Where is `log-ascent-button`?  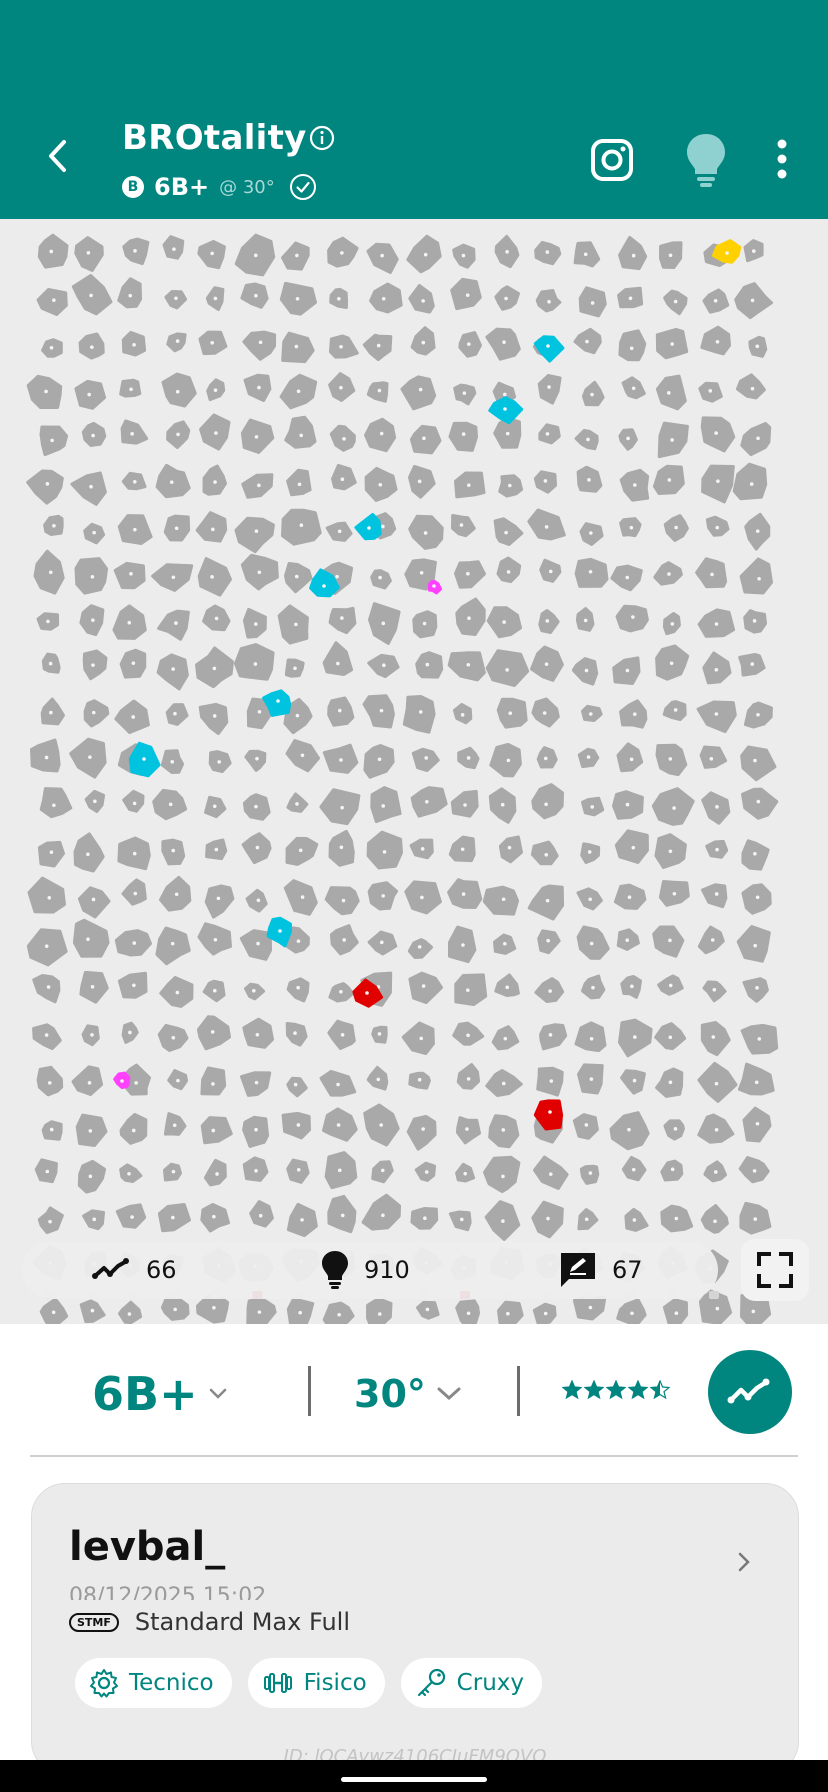 log-ascent-button is located at coordinates (750, 1392).